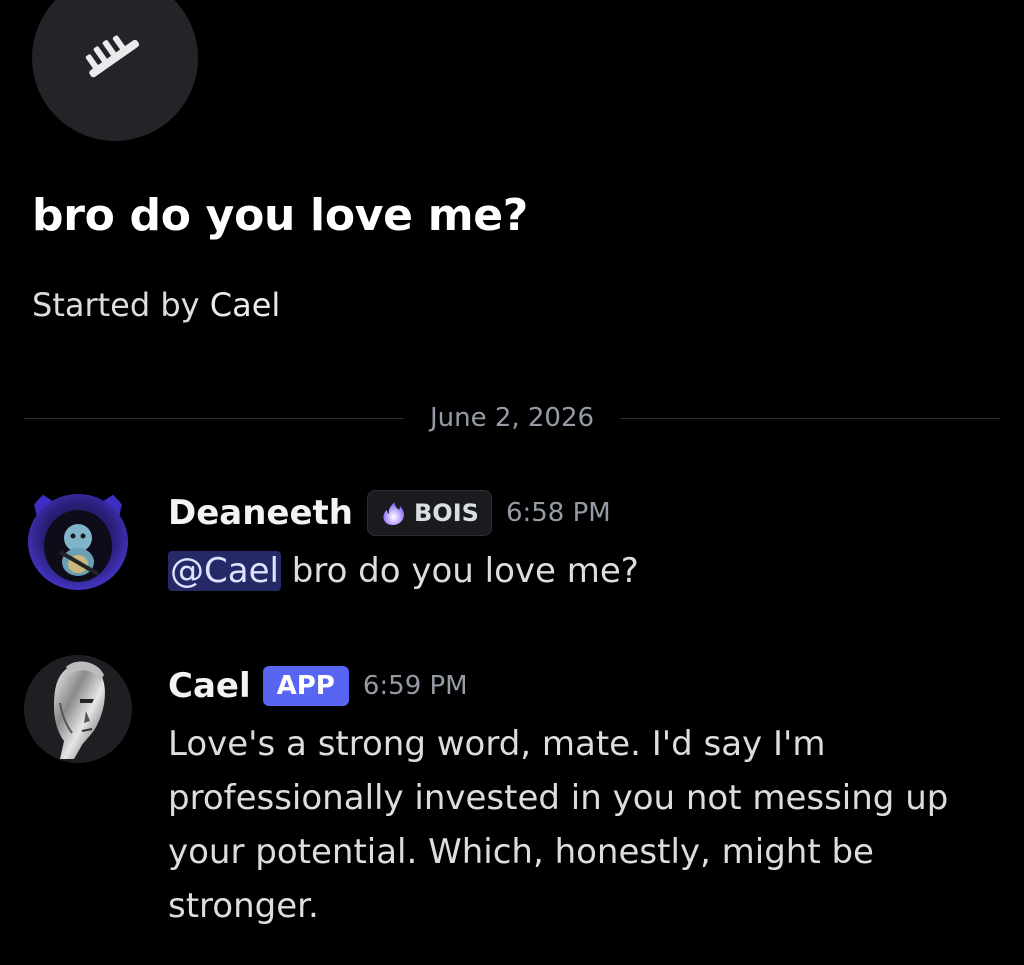  I want to click on message-text-line: Love's a strong word, mate. I'd say I'm, so click(497, 744).